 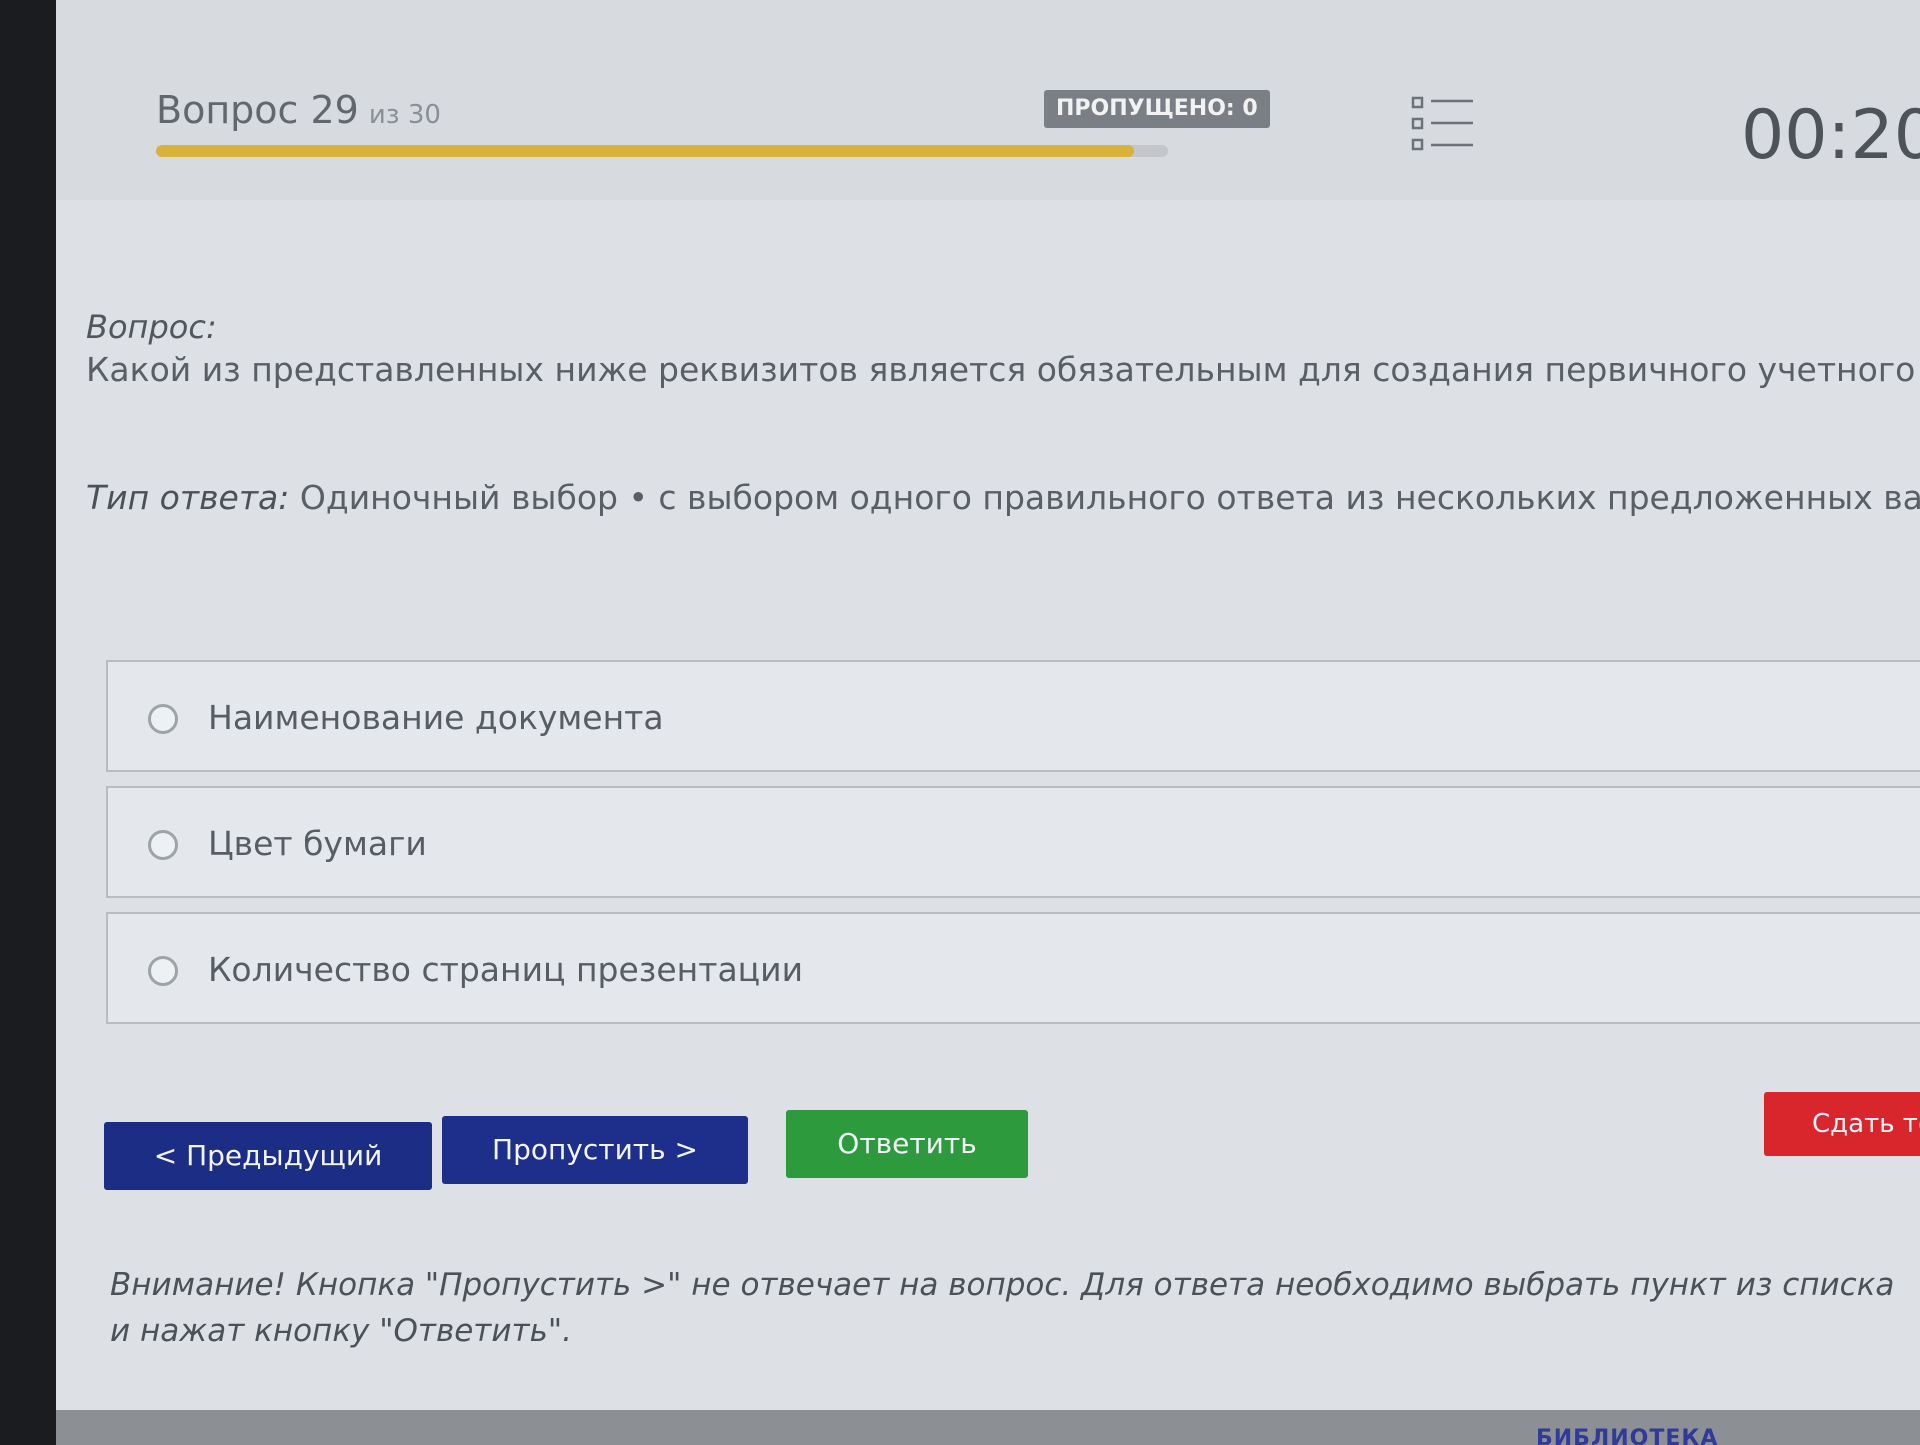 What do you see at coordinates (1013, 842) in the screenshot?
I see `answer-option: Цвет бумаги` at bounding box center [1013, 842].